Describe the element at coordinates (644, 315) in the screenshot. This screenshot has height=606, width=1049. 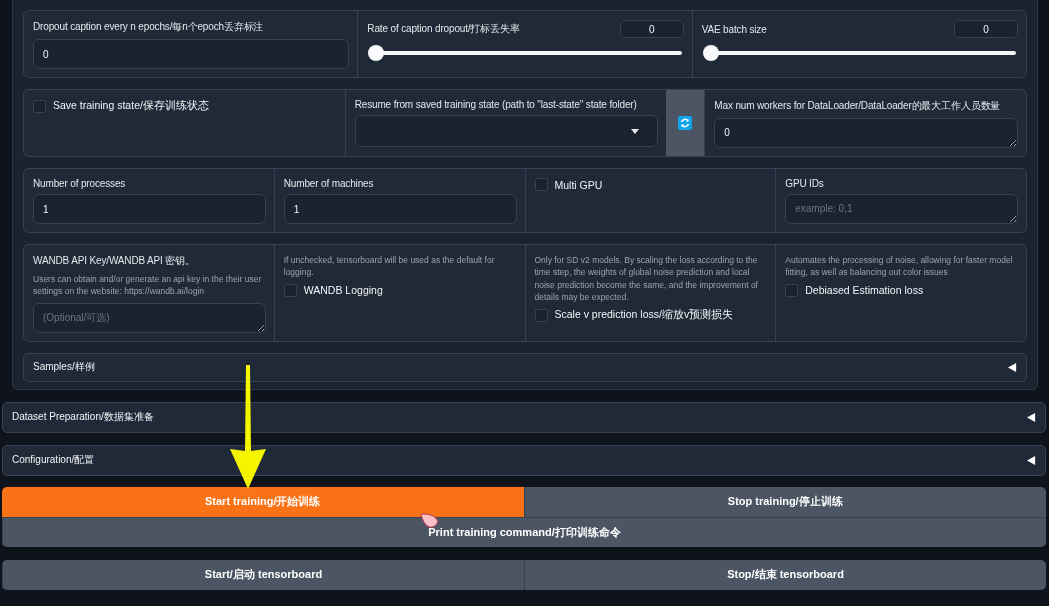
I see `checkbox-label: Scale v prediction loss/缩放v预测损失` at that location.